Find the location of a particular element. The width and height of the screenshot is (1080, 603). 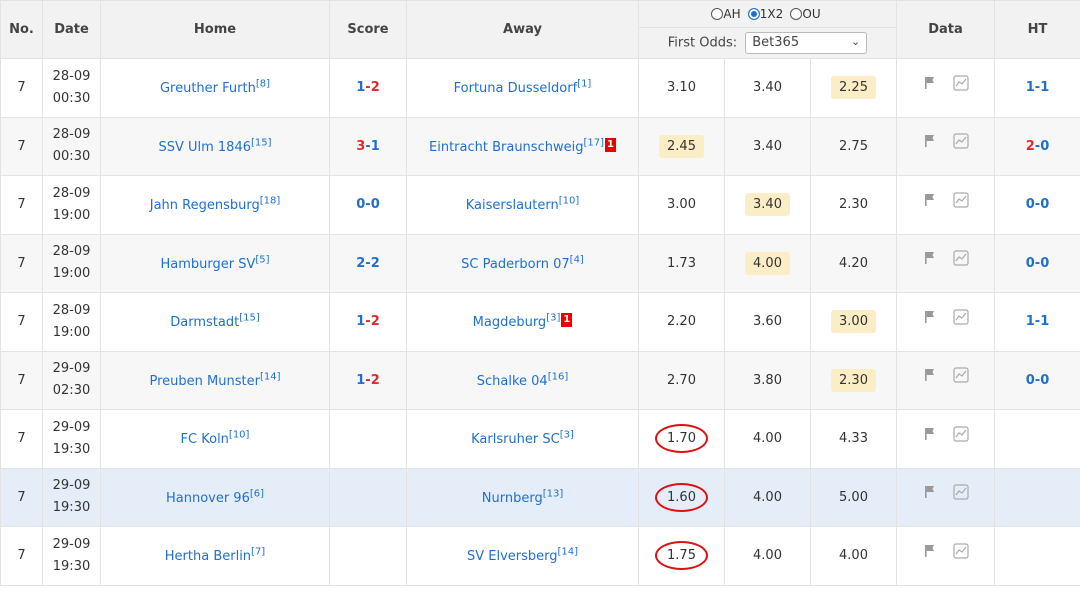

odds-draw: 3.60 is located at coordinates (767, 321).